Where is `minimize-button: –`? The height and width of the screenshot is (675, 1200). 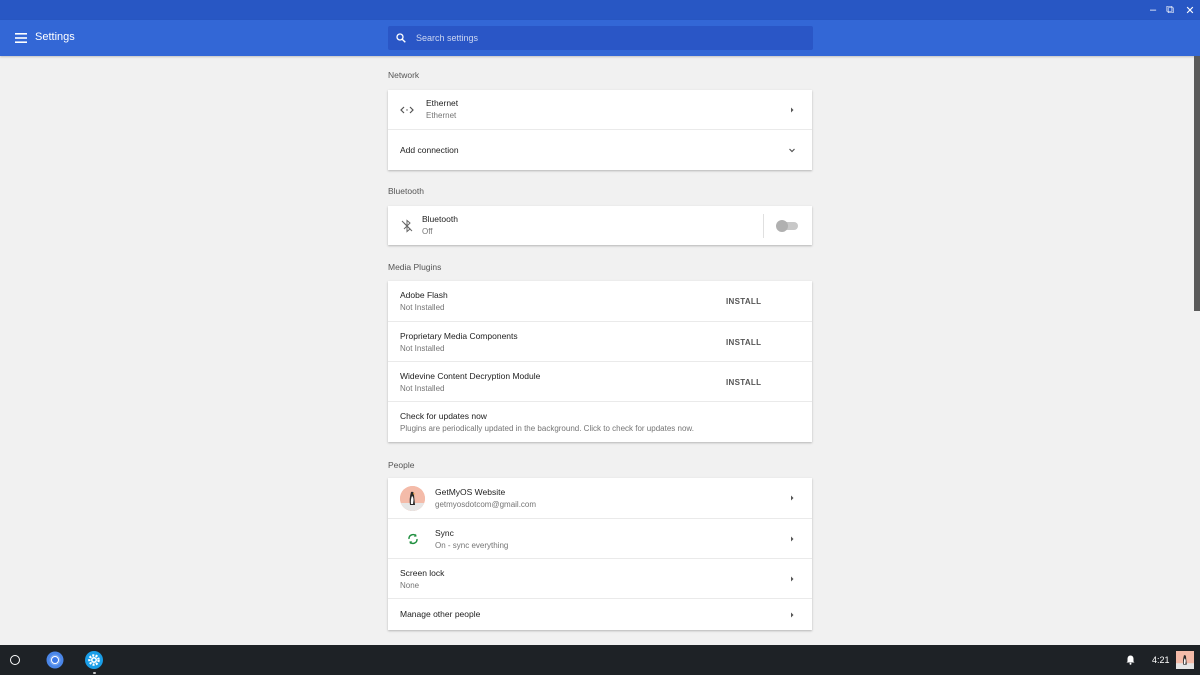
minimize-button: – is located at coordinates (1153, 10).